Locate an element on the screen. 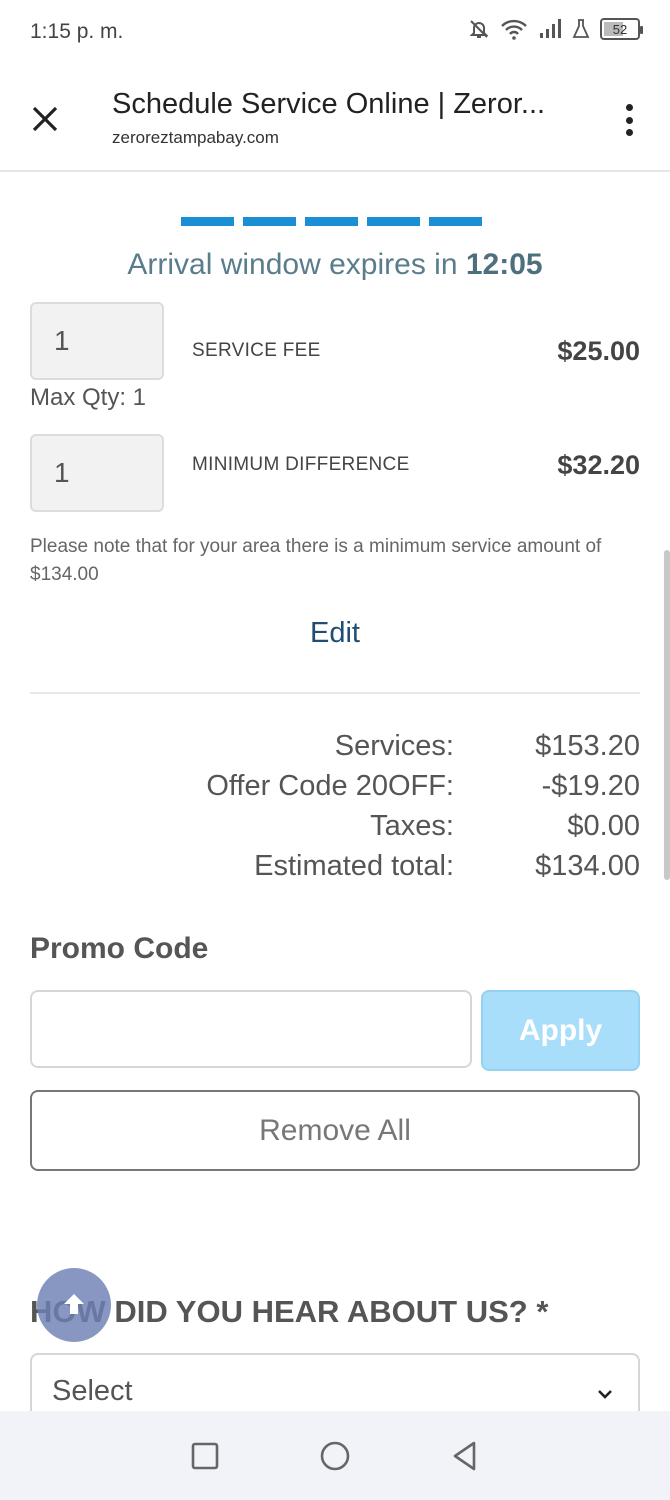 This screenshot has width=670, height=1500. bell-muted-icon is located at coordinates (479, 29).